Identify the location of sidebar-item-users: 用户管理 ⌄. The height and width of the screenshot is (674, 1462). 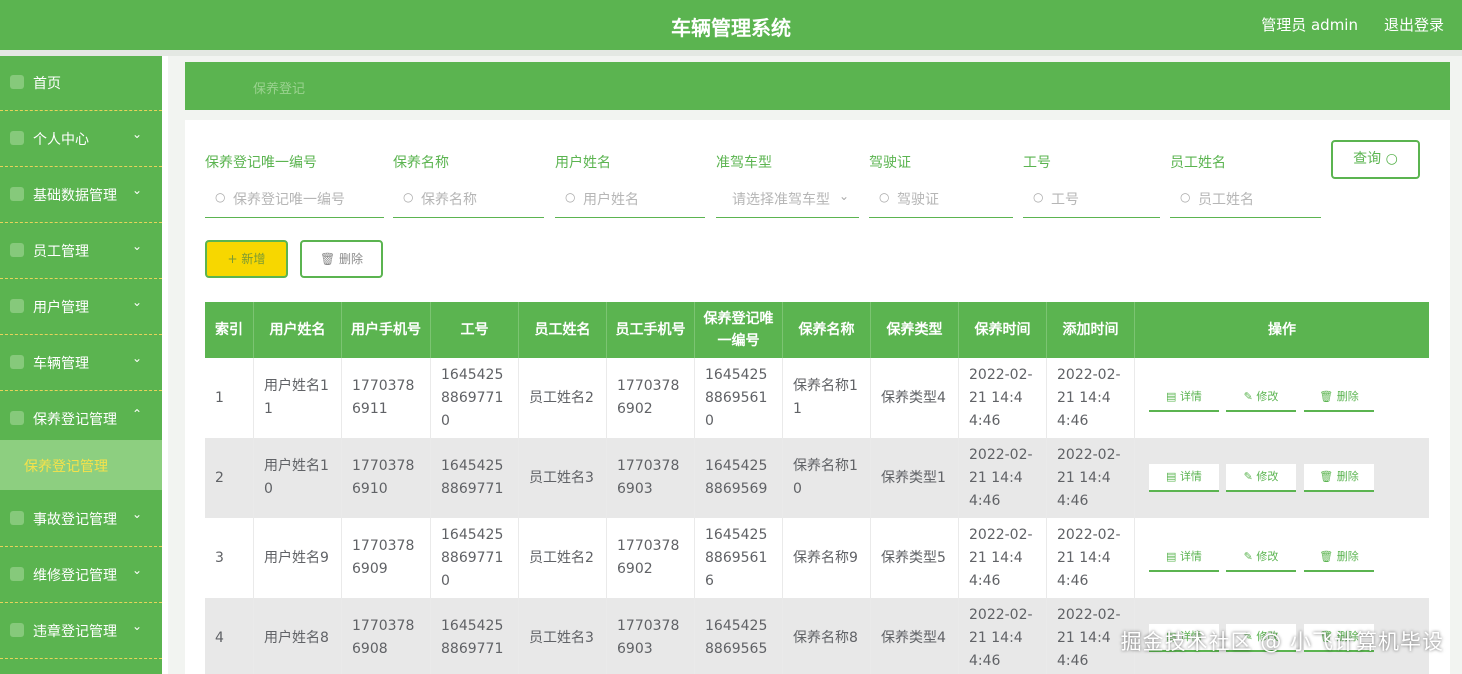
(81, 307).